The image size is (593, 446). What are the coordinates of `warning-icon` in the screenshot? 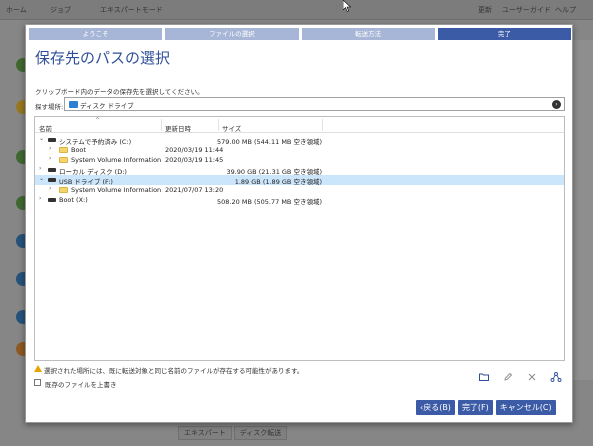 It's located at (38, 368).